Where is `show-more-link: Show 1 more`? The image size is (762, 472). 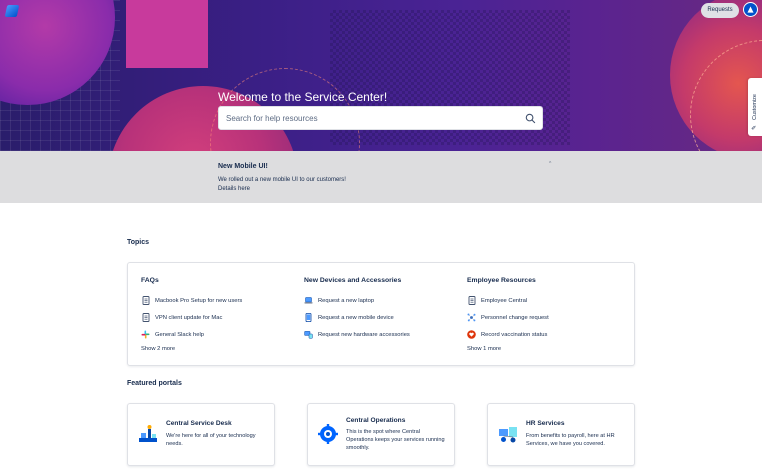
show-more-link: Show 1 more is located at coordinates (508, 349).